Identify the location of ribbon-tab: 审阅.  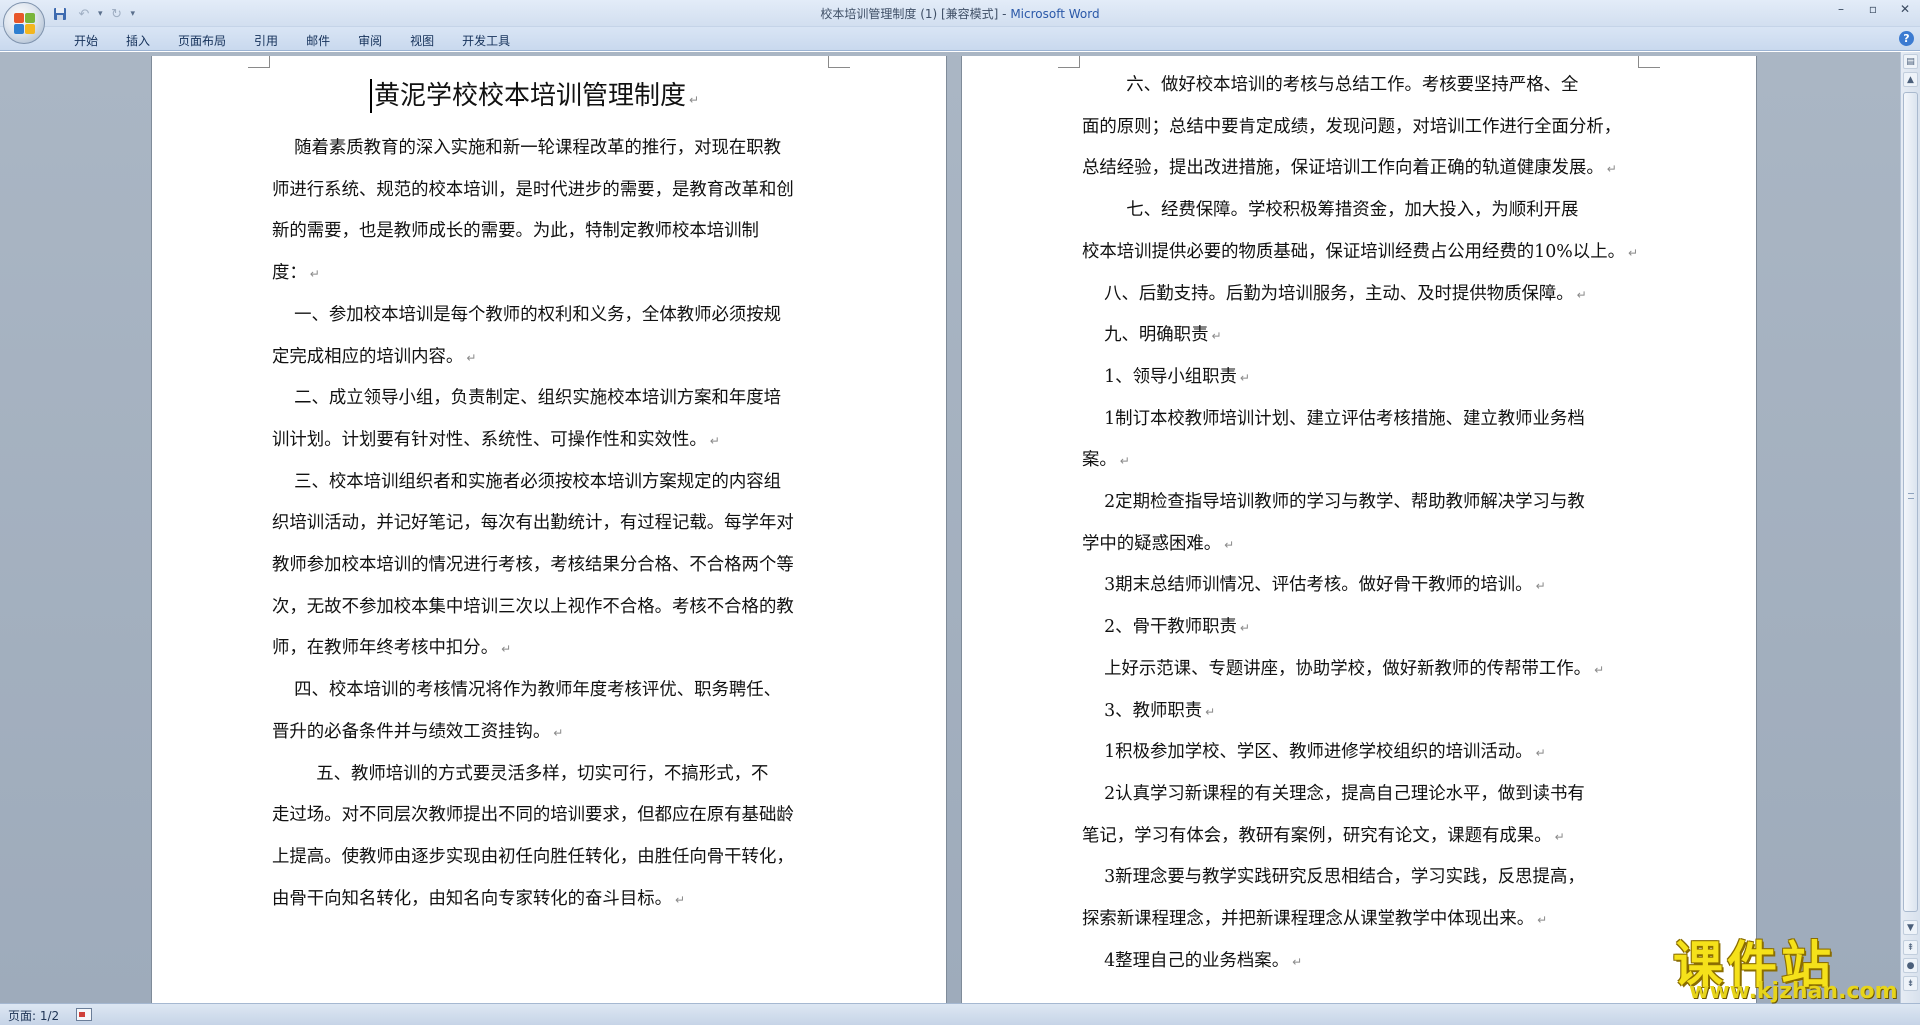
(370, 39).